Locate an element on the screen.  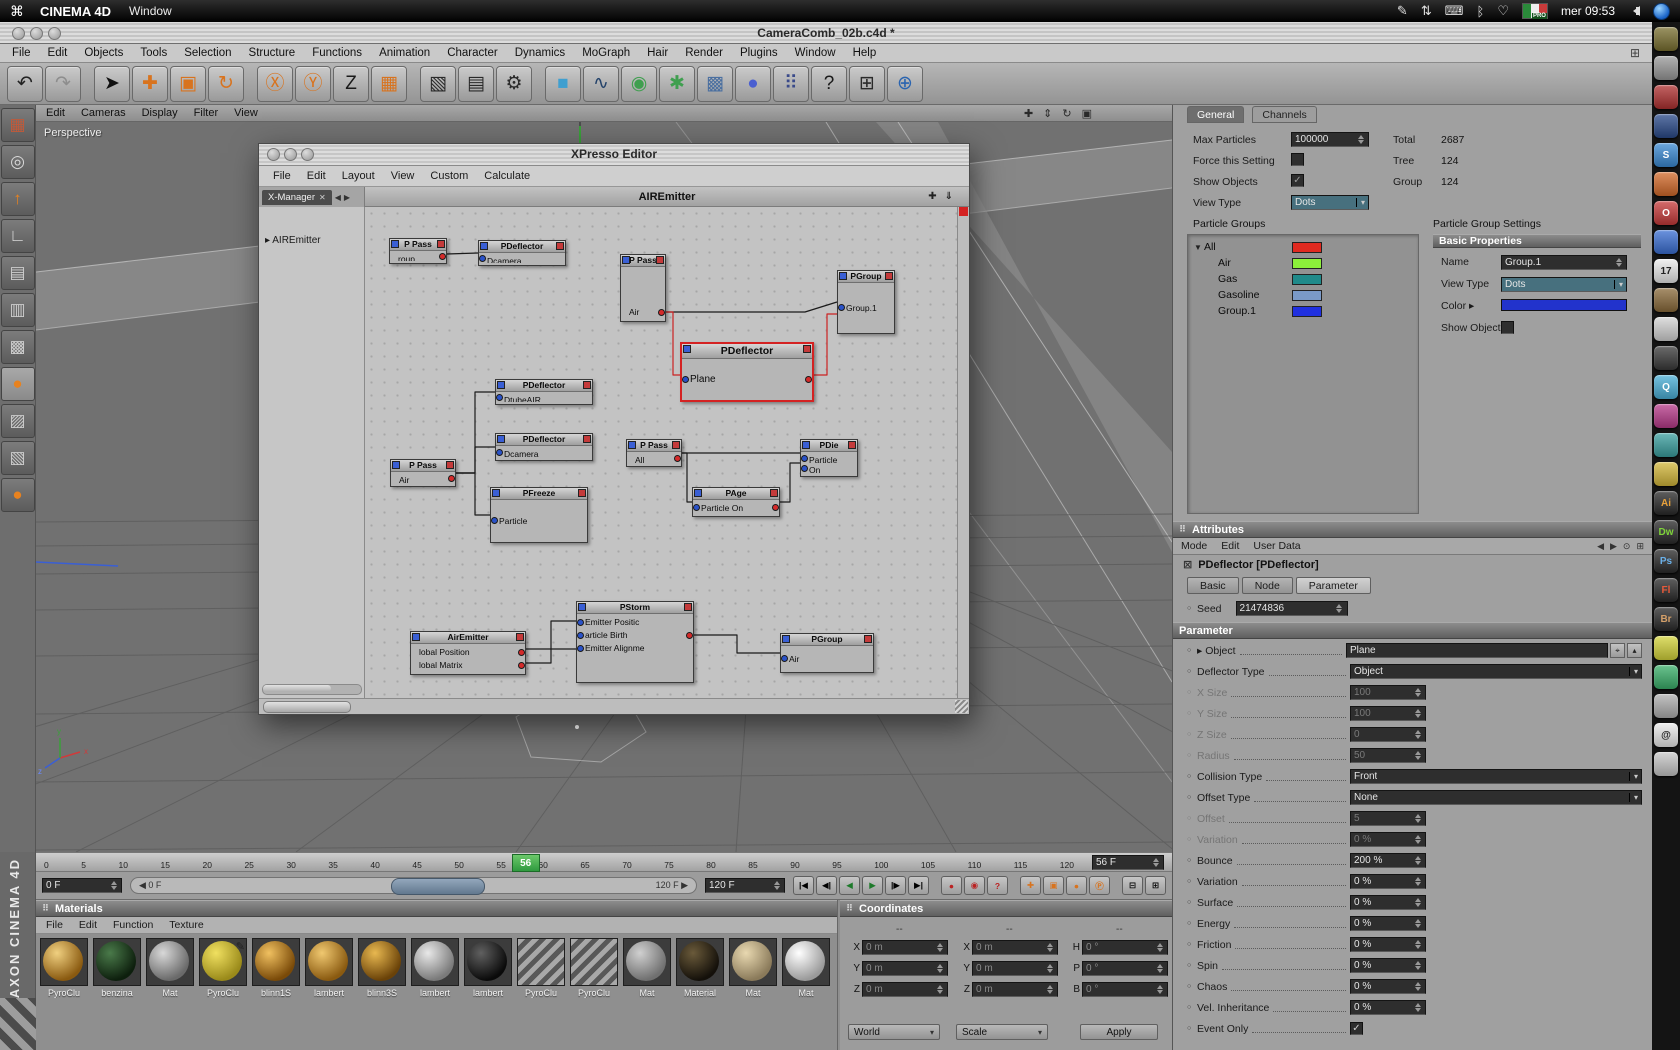
add-particles-icon: ⠿ is located at coordinates (791, 83).